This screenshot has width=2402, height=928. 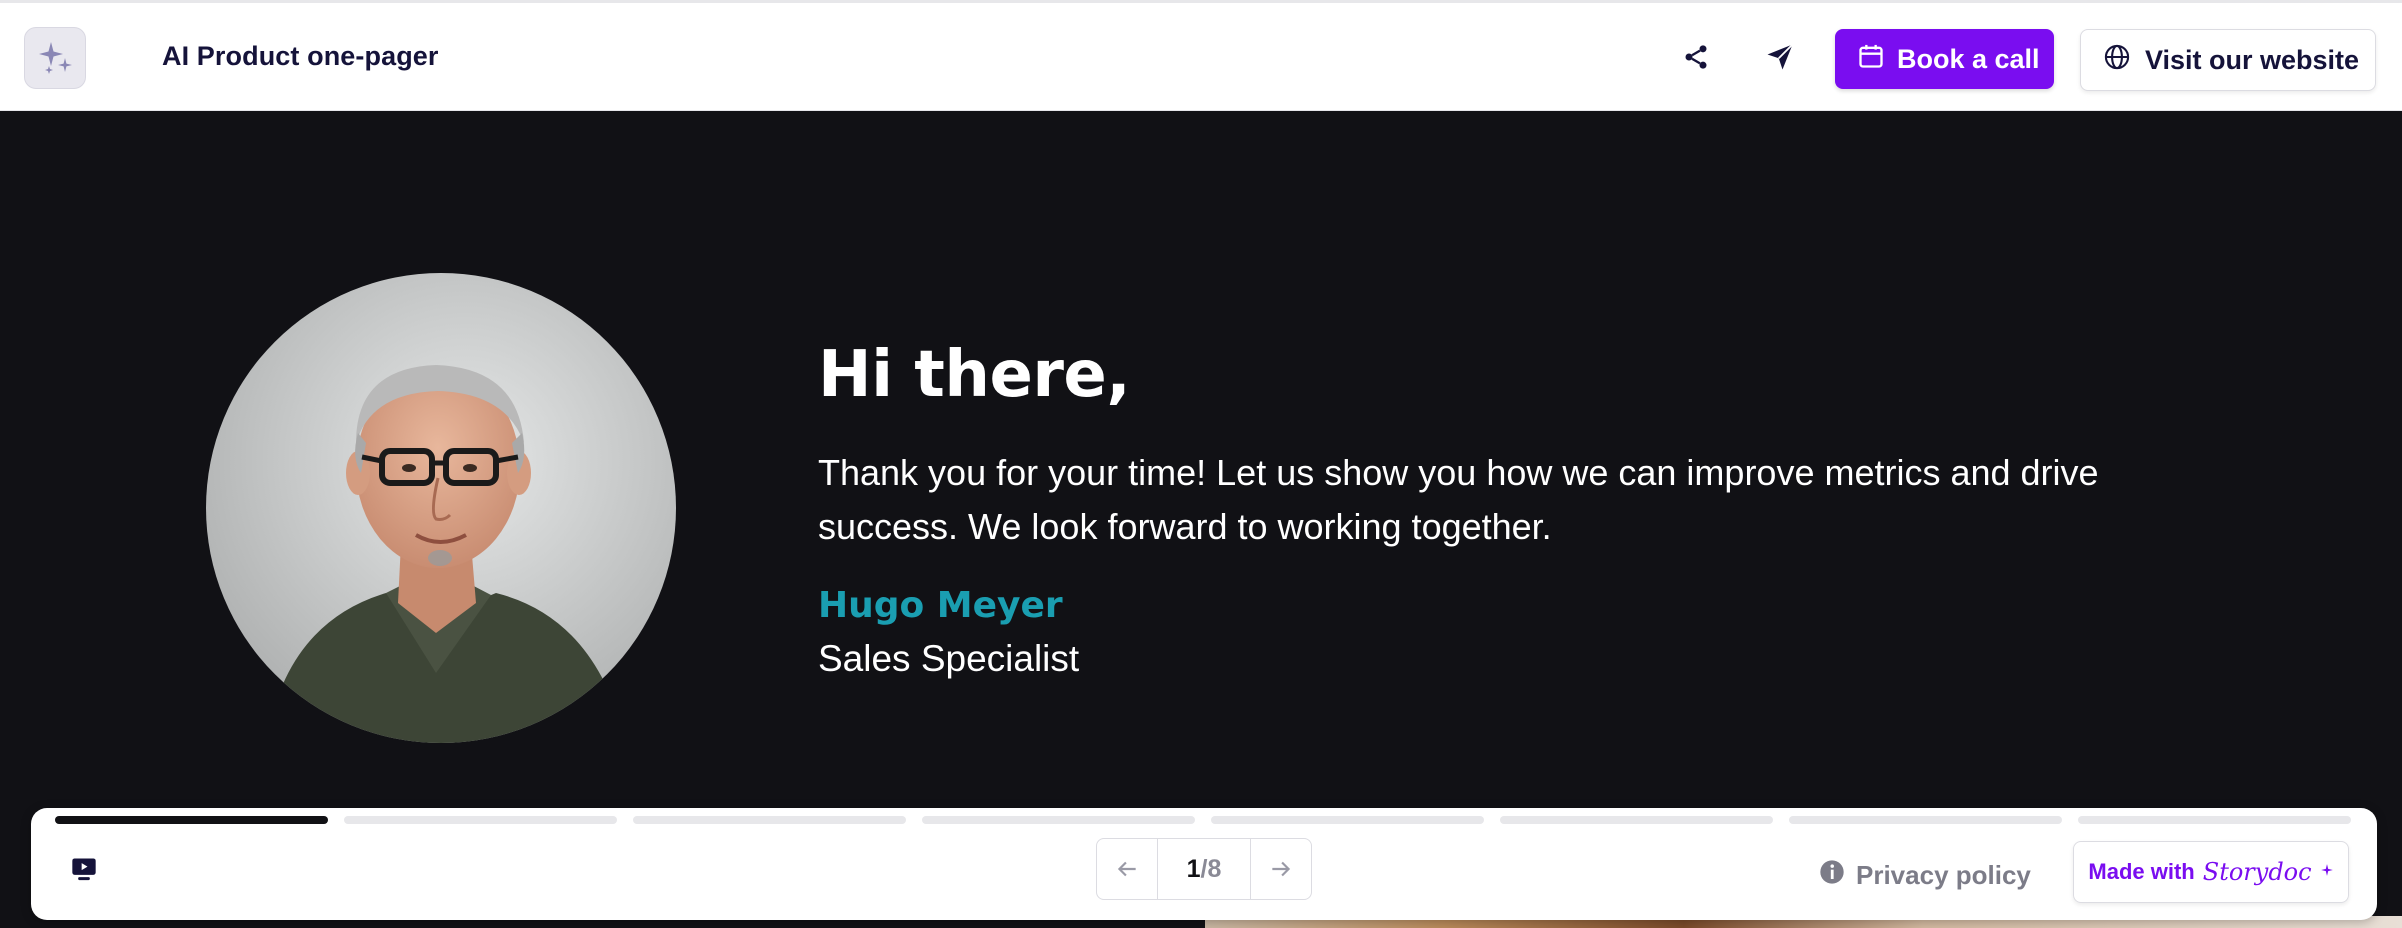 I want to click on info-icon, so click(x=1832, y=875).